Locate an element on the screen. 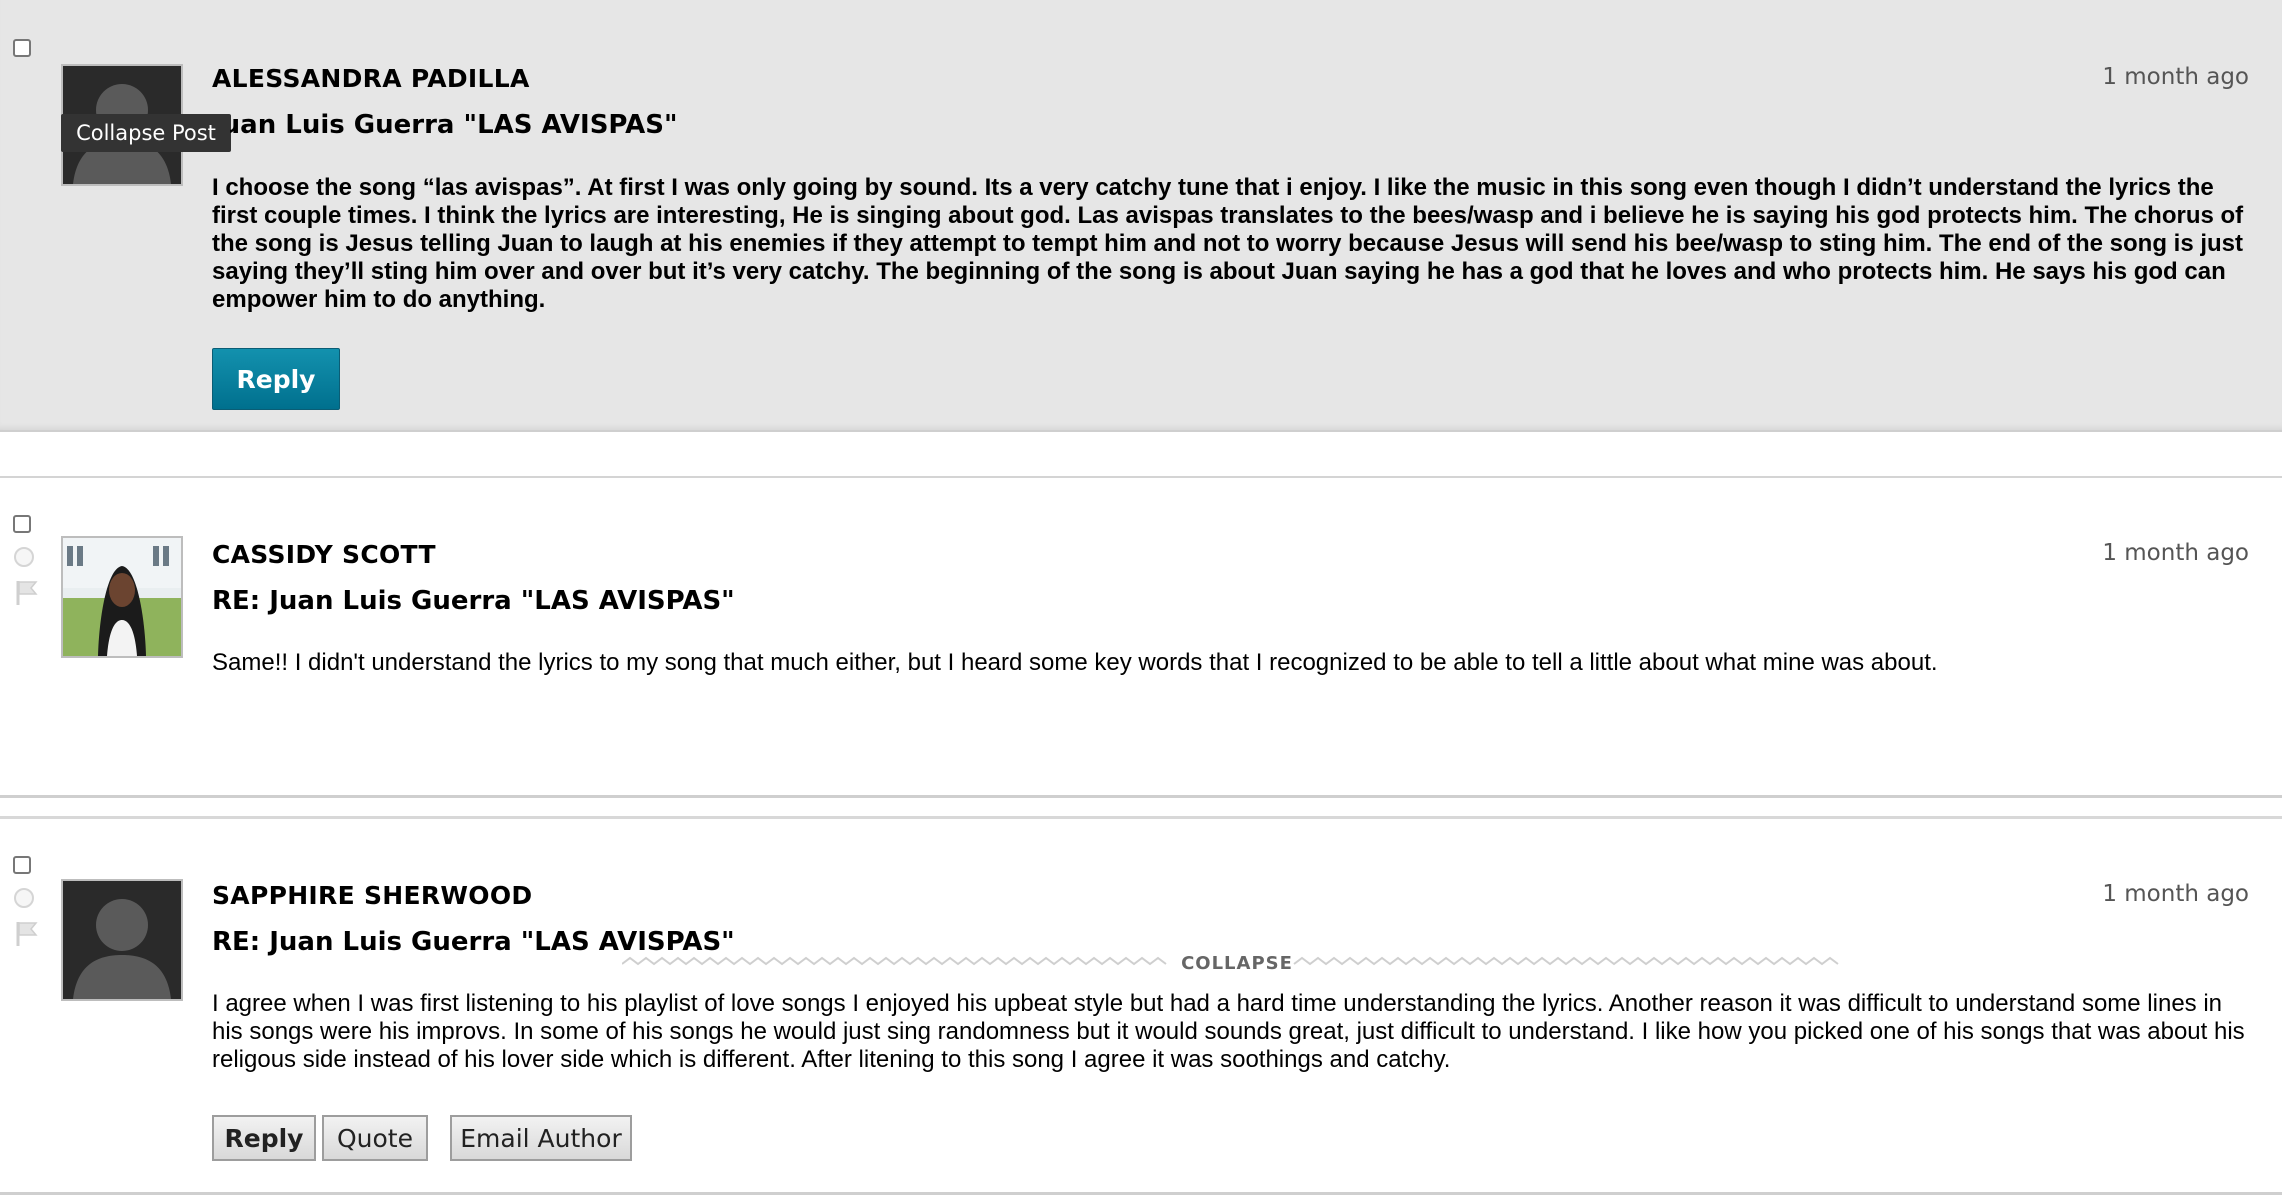  collapse-thread-bar: COLLAPSE is located at coordinates (1232, 964).